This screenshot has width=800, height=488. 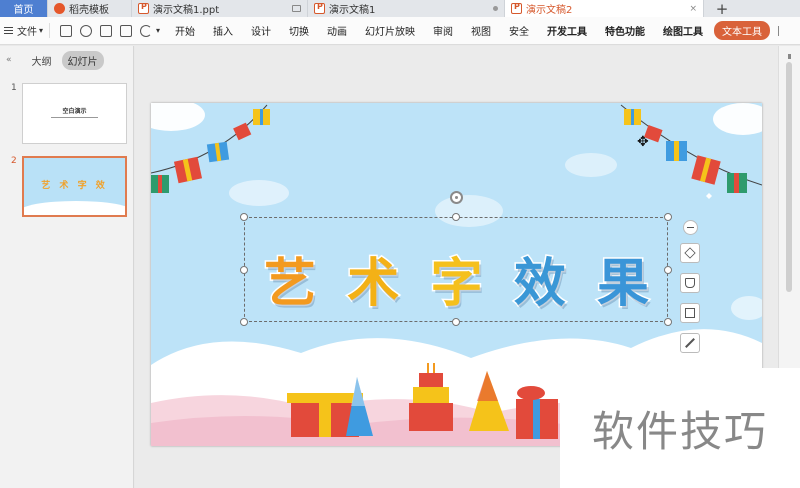 I want to click on slide-thumbnail-1: 空白演示, so click(x=74, y=113).